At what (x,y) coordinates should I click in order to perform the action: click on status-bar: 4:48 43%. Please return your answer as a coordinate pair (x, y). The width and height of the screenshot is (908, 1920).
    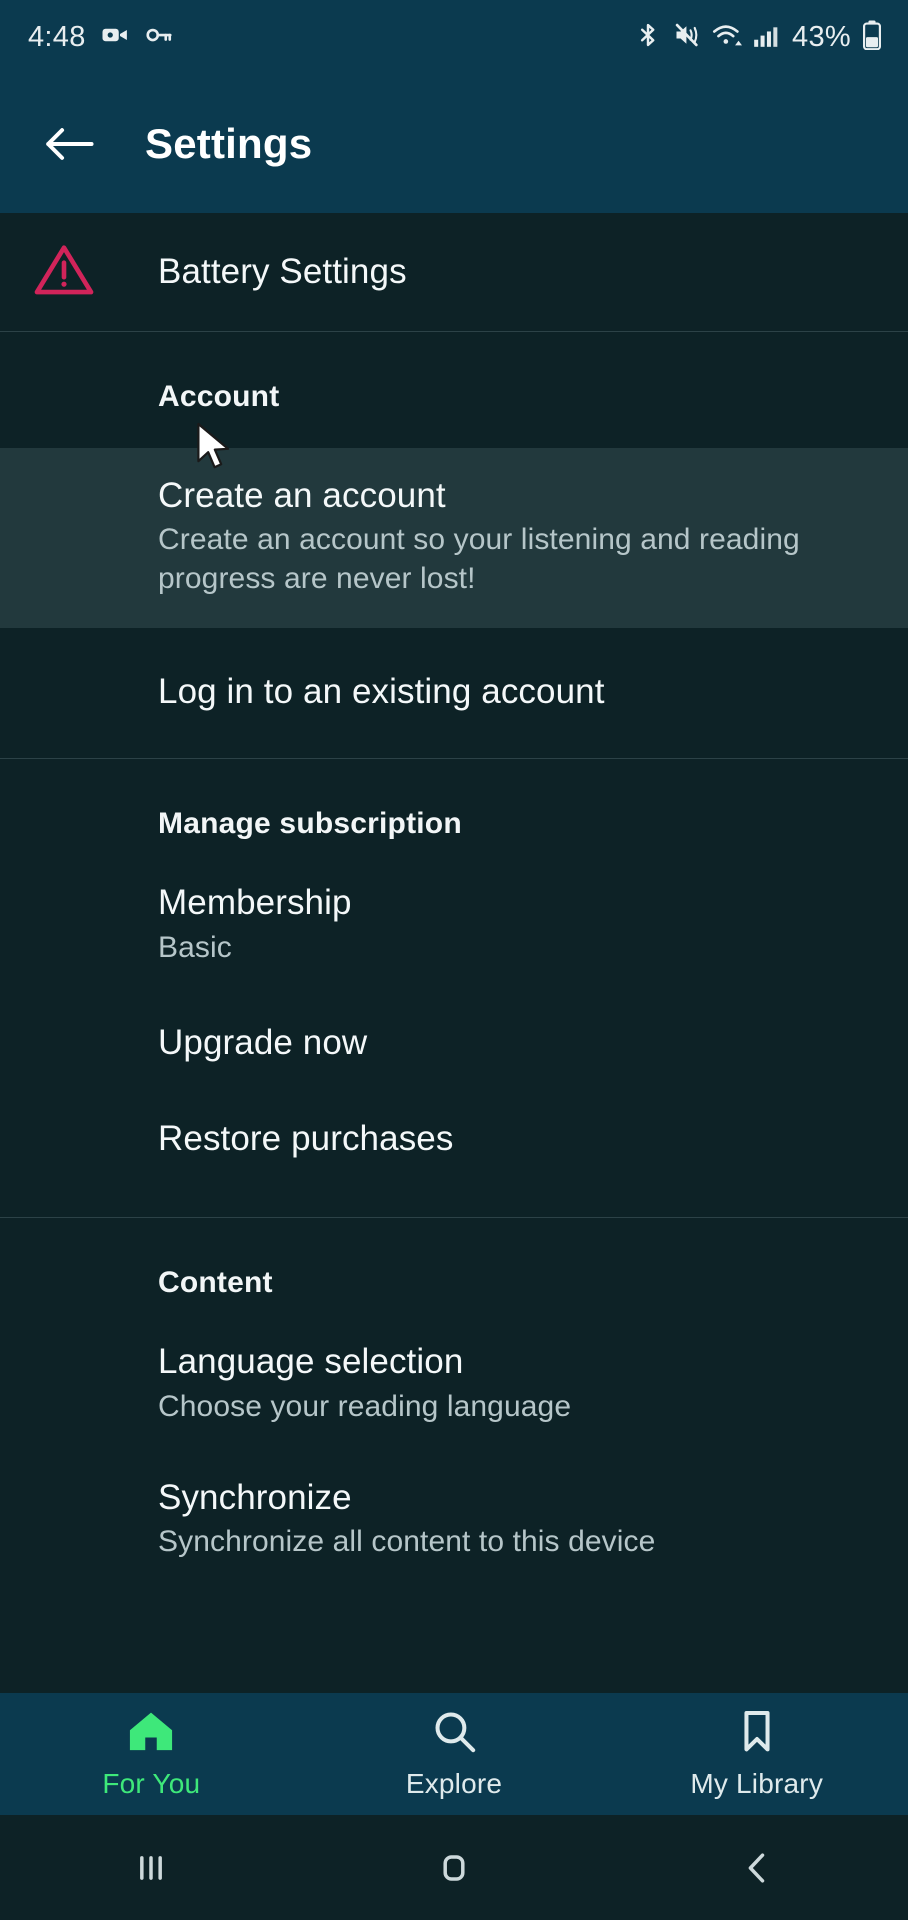
    Looking at the image, I should click on (454, 37).